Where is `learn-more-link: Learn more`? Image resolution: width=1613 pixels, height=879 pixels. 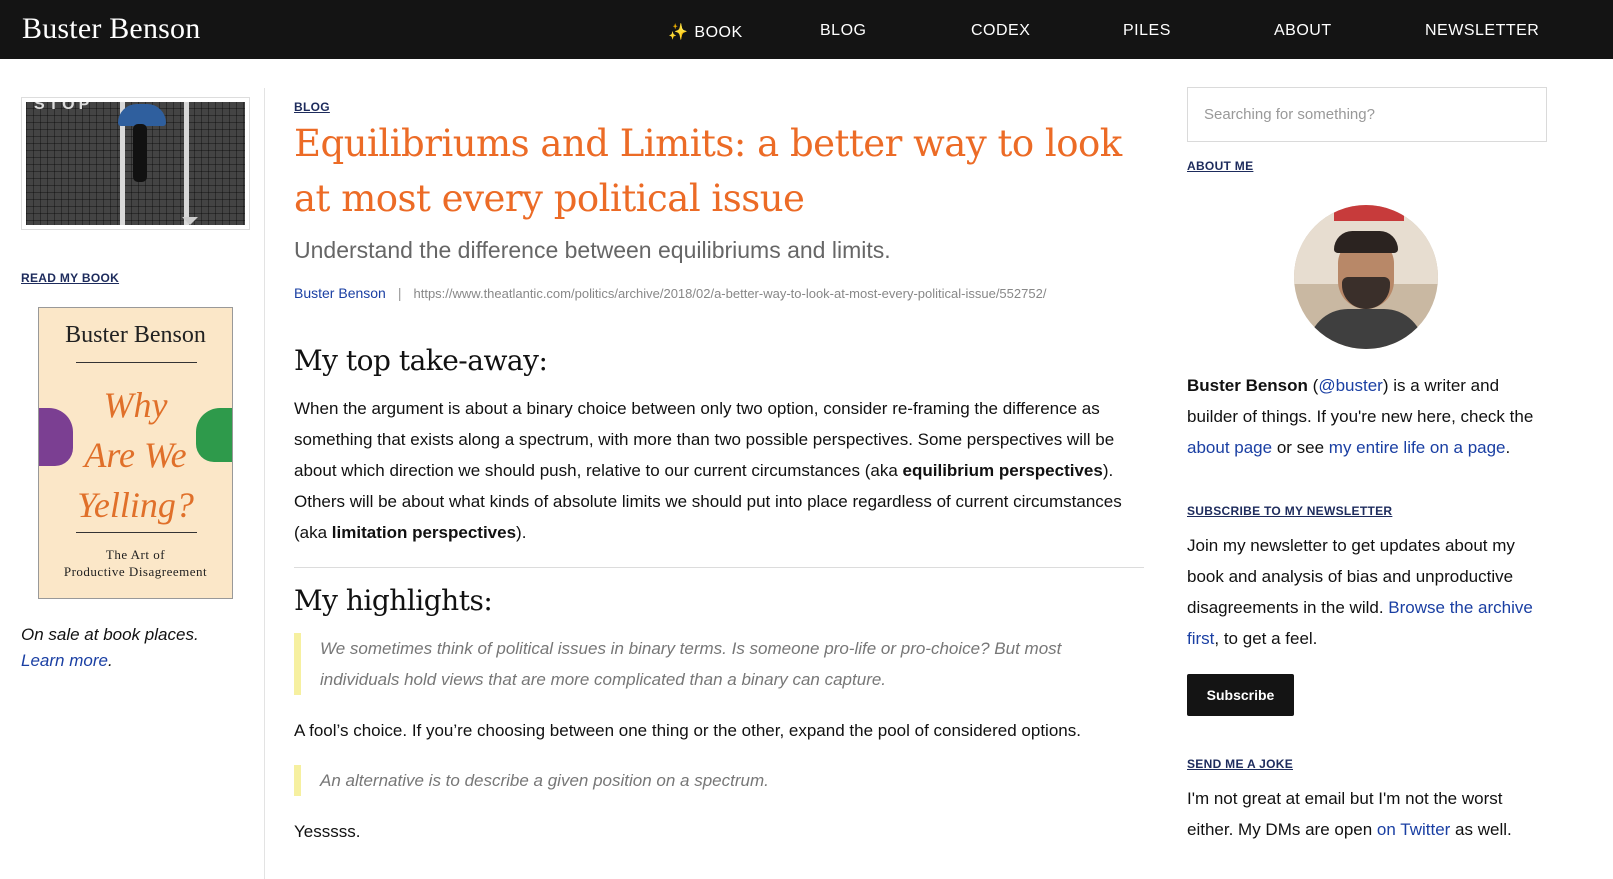 learn-more-link: Learn more is located at coordinates (64, 660).